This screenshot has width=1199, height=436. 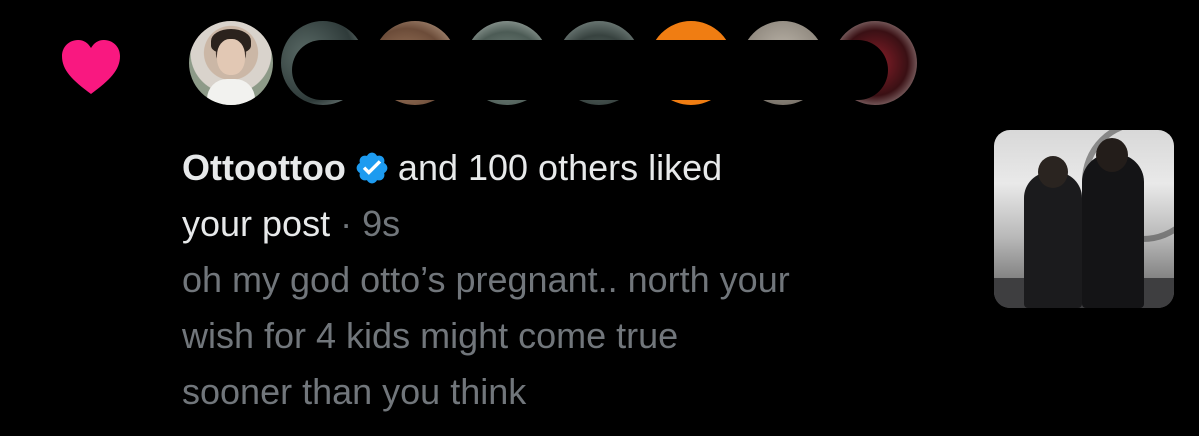 I want to click on post-thumbnail, so click(x=1084, y=219).